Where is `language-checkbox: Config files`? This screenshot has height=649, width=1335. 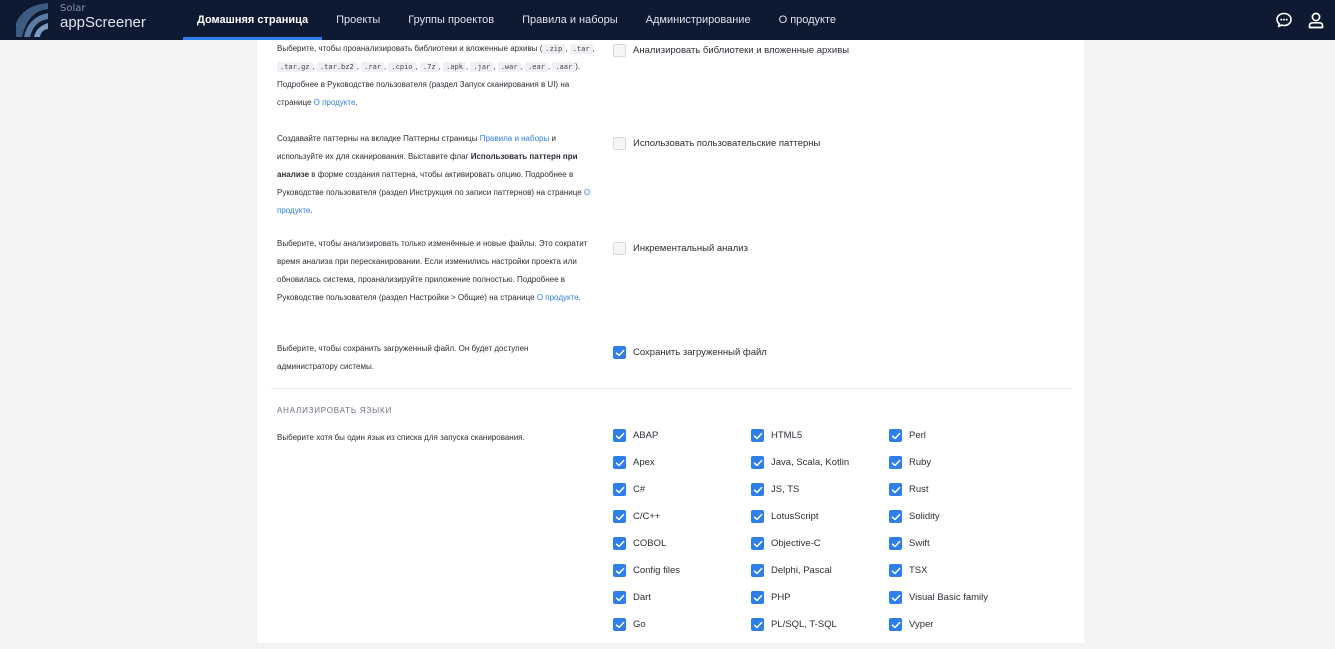
language-checkbox: Config files is located at coordinates (646, 570).